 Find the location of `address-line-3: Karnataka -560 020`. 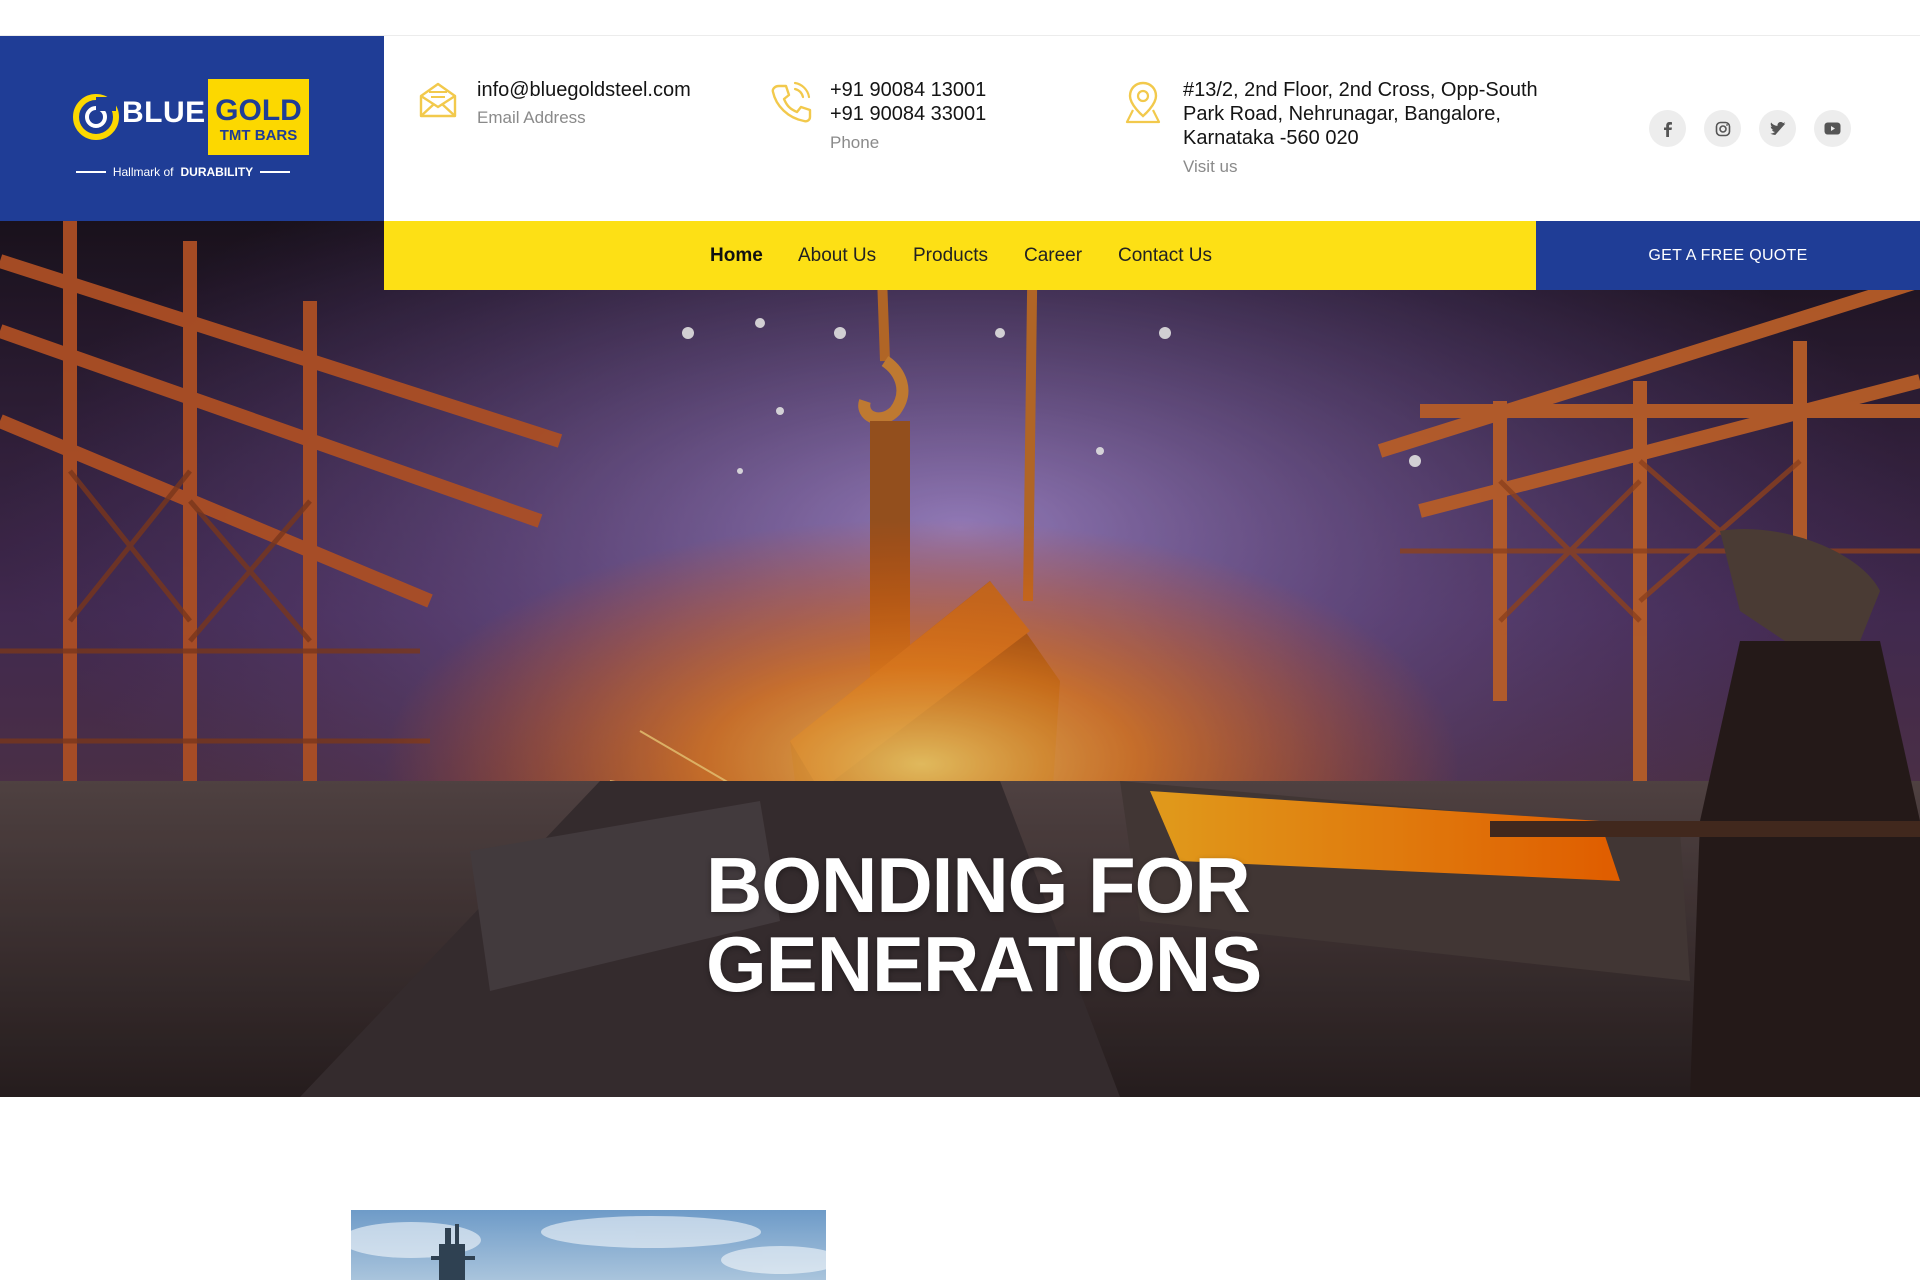

address-line-3: Karnataka -560 020 is located at coordinates (1271, 138).